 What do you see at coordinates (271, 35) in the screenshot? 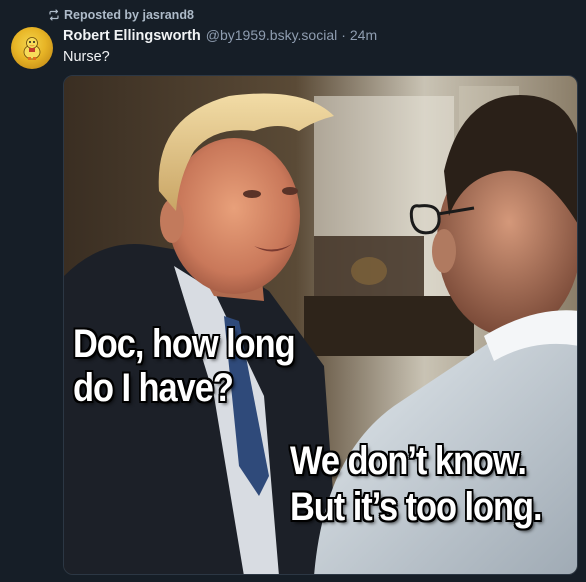
I see `author-handle: @by1959.bsky.social` at bounding box center [271, 35].